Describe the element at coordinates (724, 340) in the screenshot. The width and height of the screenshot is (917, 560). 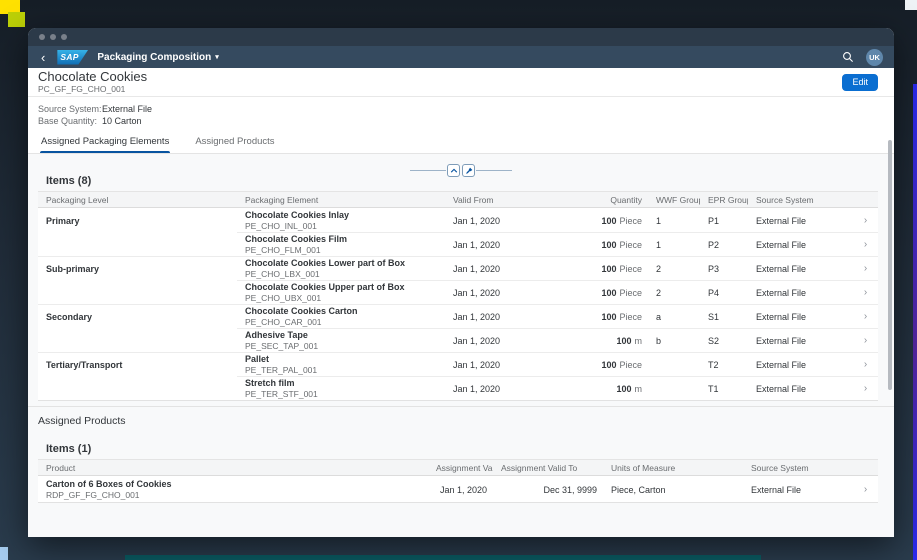
I see `epr-group-cell: S2` at that location.